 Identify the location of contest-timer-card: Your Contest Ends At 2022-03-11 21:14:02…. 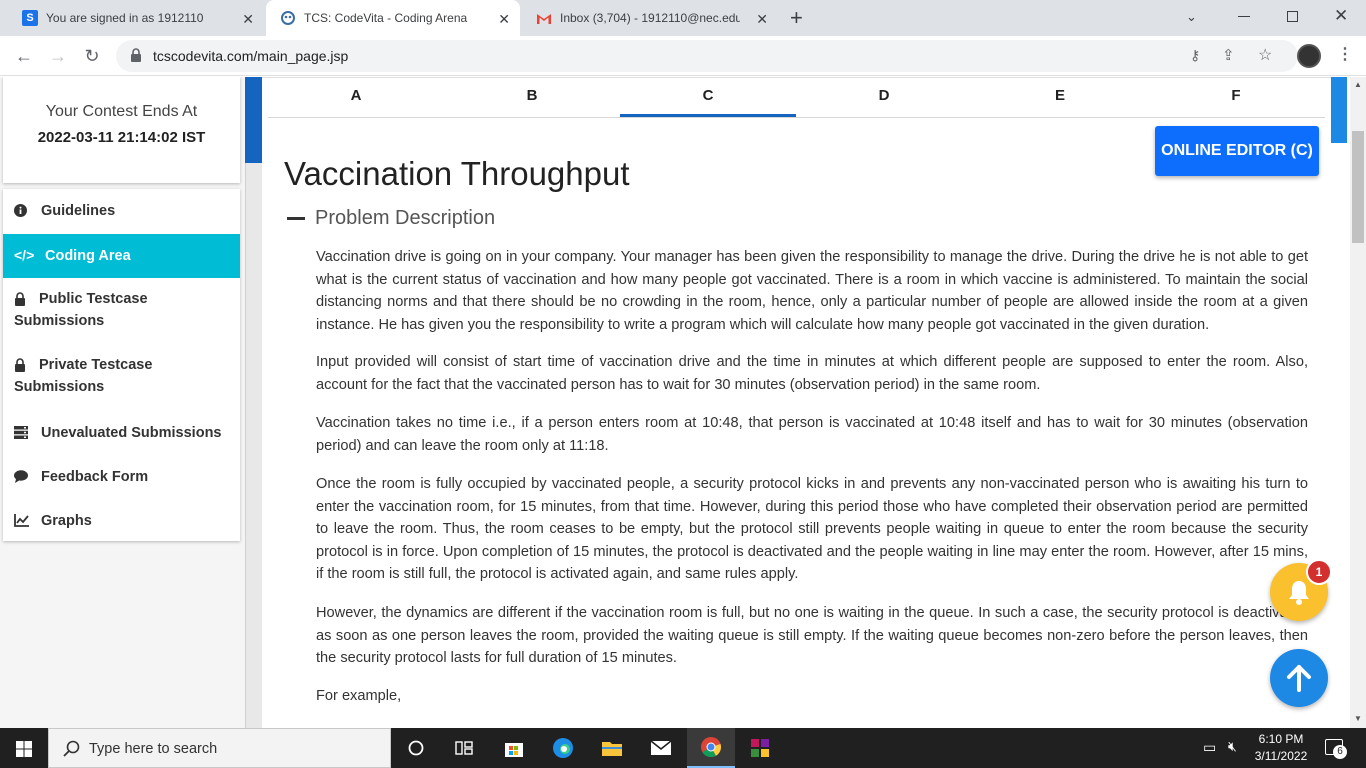
(121, 130).